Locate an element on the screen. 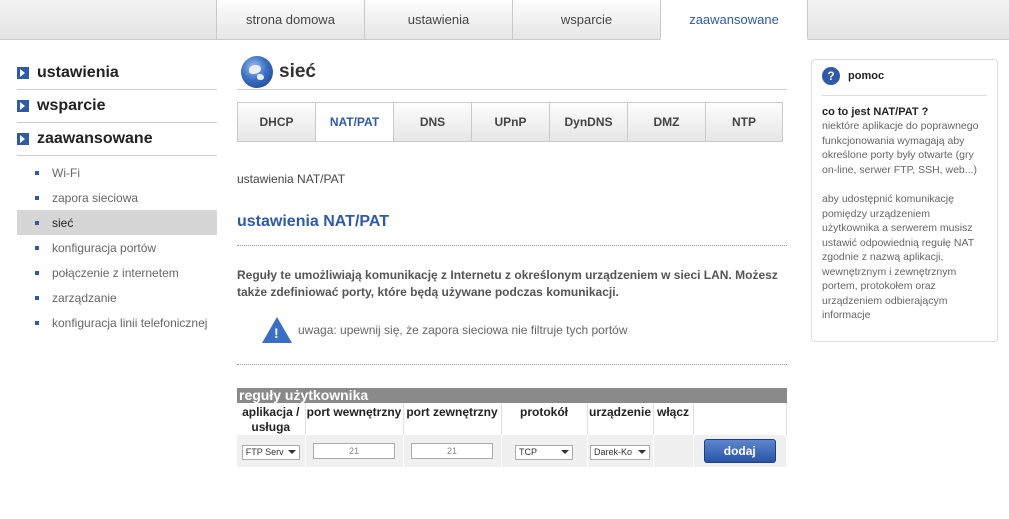 Image resolution: width=1009 pixels, height=519 pixels. app-select-value: FTP Serv is located at coordinates (264, 452).